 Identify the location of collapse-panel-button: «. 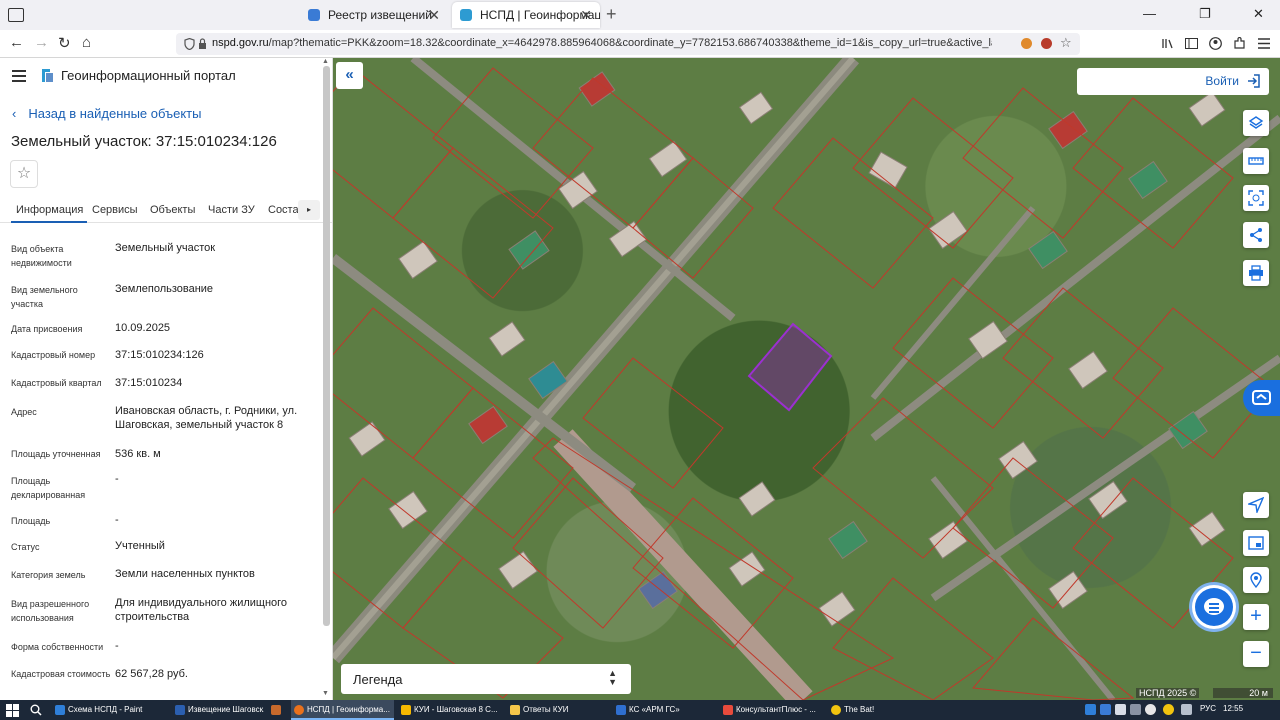
(349, 75).